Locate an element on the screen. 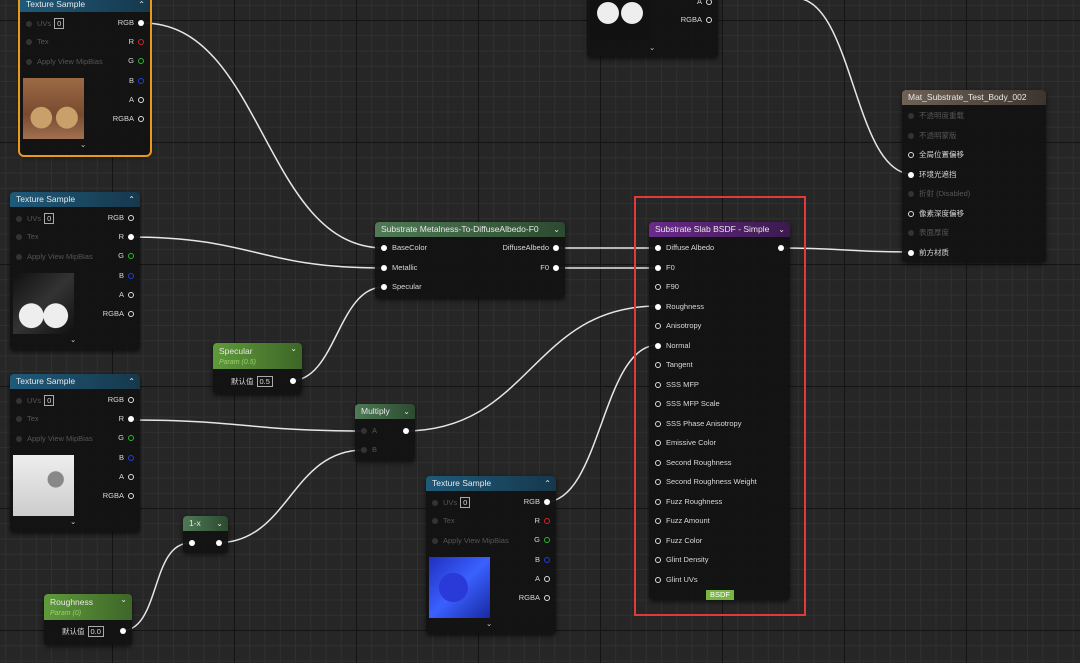 The height and width of the screenshot is (663, 1080). input-pin: Fuzz Amount is located at coordinates (682, 521).